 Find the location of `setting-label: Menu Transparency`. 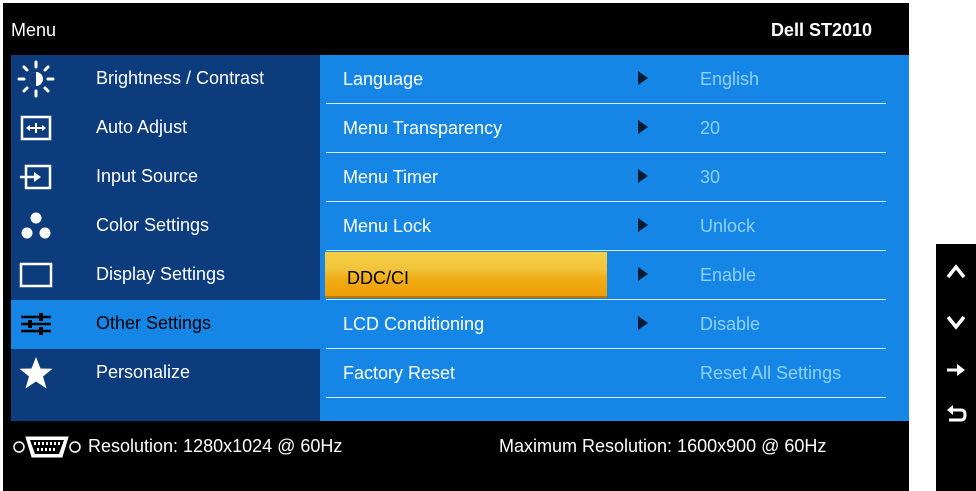

setting-label: Menu Transparency is located at coordinates (423, 128).